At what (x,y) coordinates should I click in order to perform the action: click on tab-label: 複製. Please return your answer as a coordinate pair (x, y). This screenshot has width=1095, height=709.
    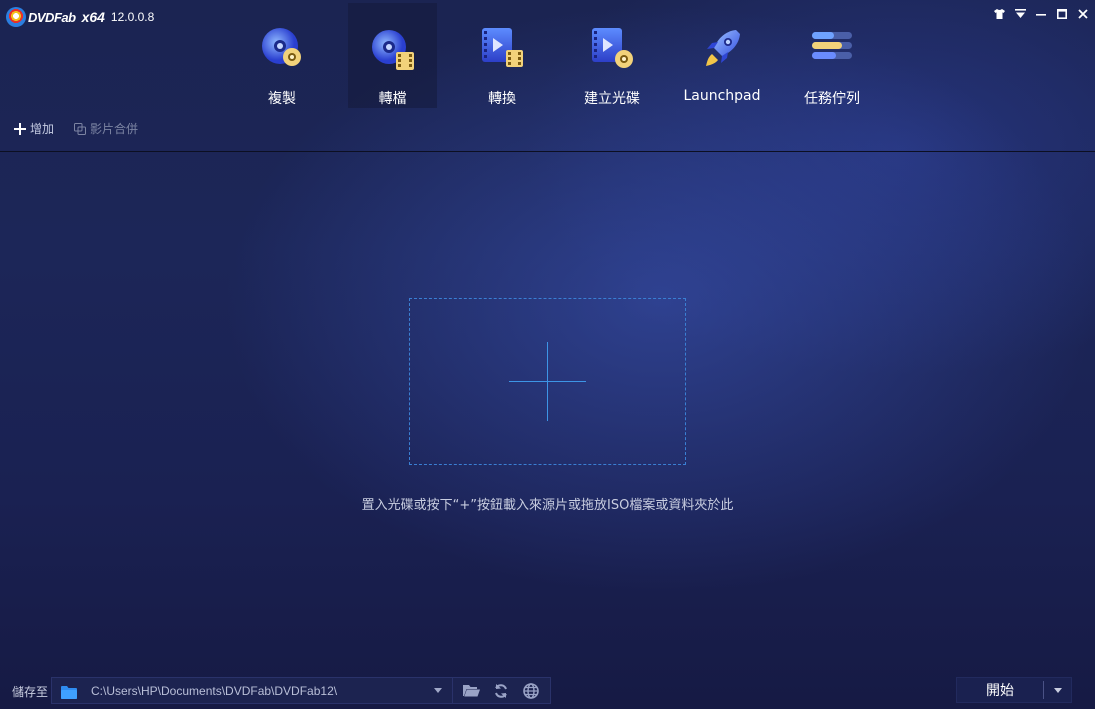
    Looking at the image, I should click on (282, 99).